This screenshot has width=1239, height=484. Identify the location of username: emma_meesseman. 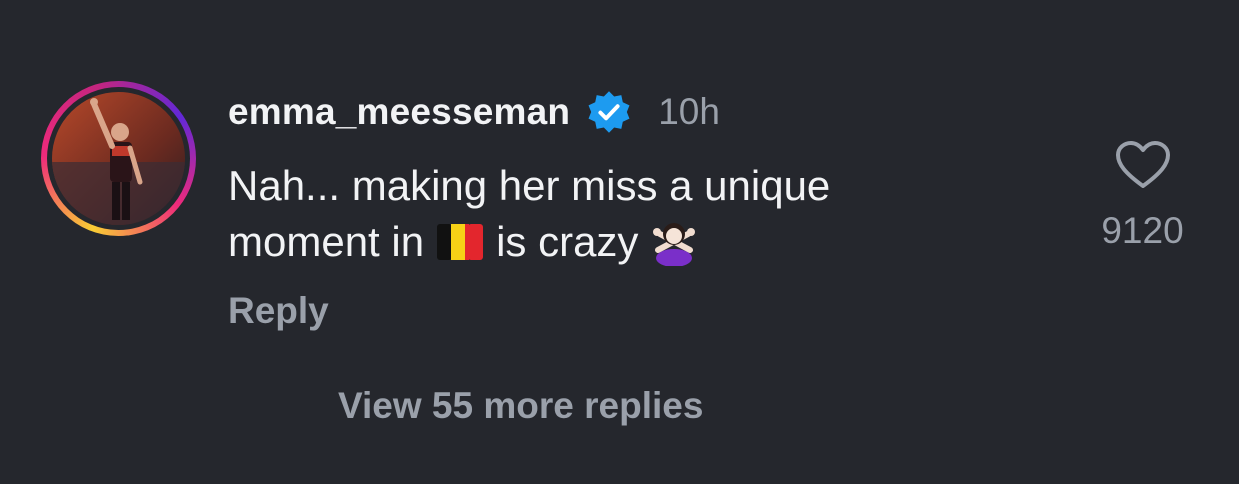
(399, 112).